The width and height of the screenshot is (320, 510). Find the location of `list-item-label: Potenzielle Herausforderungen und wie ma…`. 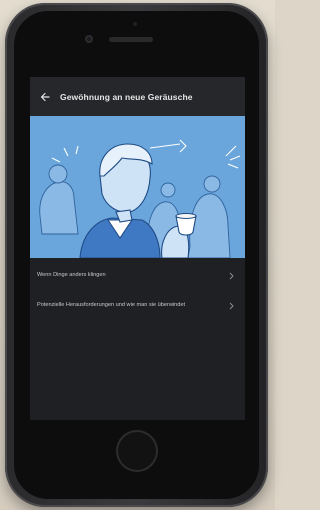

list-item-label: Potenzielle Herausforderungen und wie ma… is located at coordinates (111, 305).